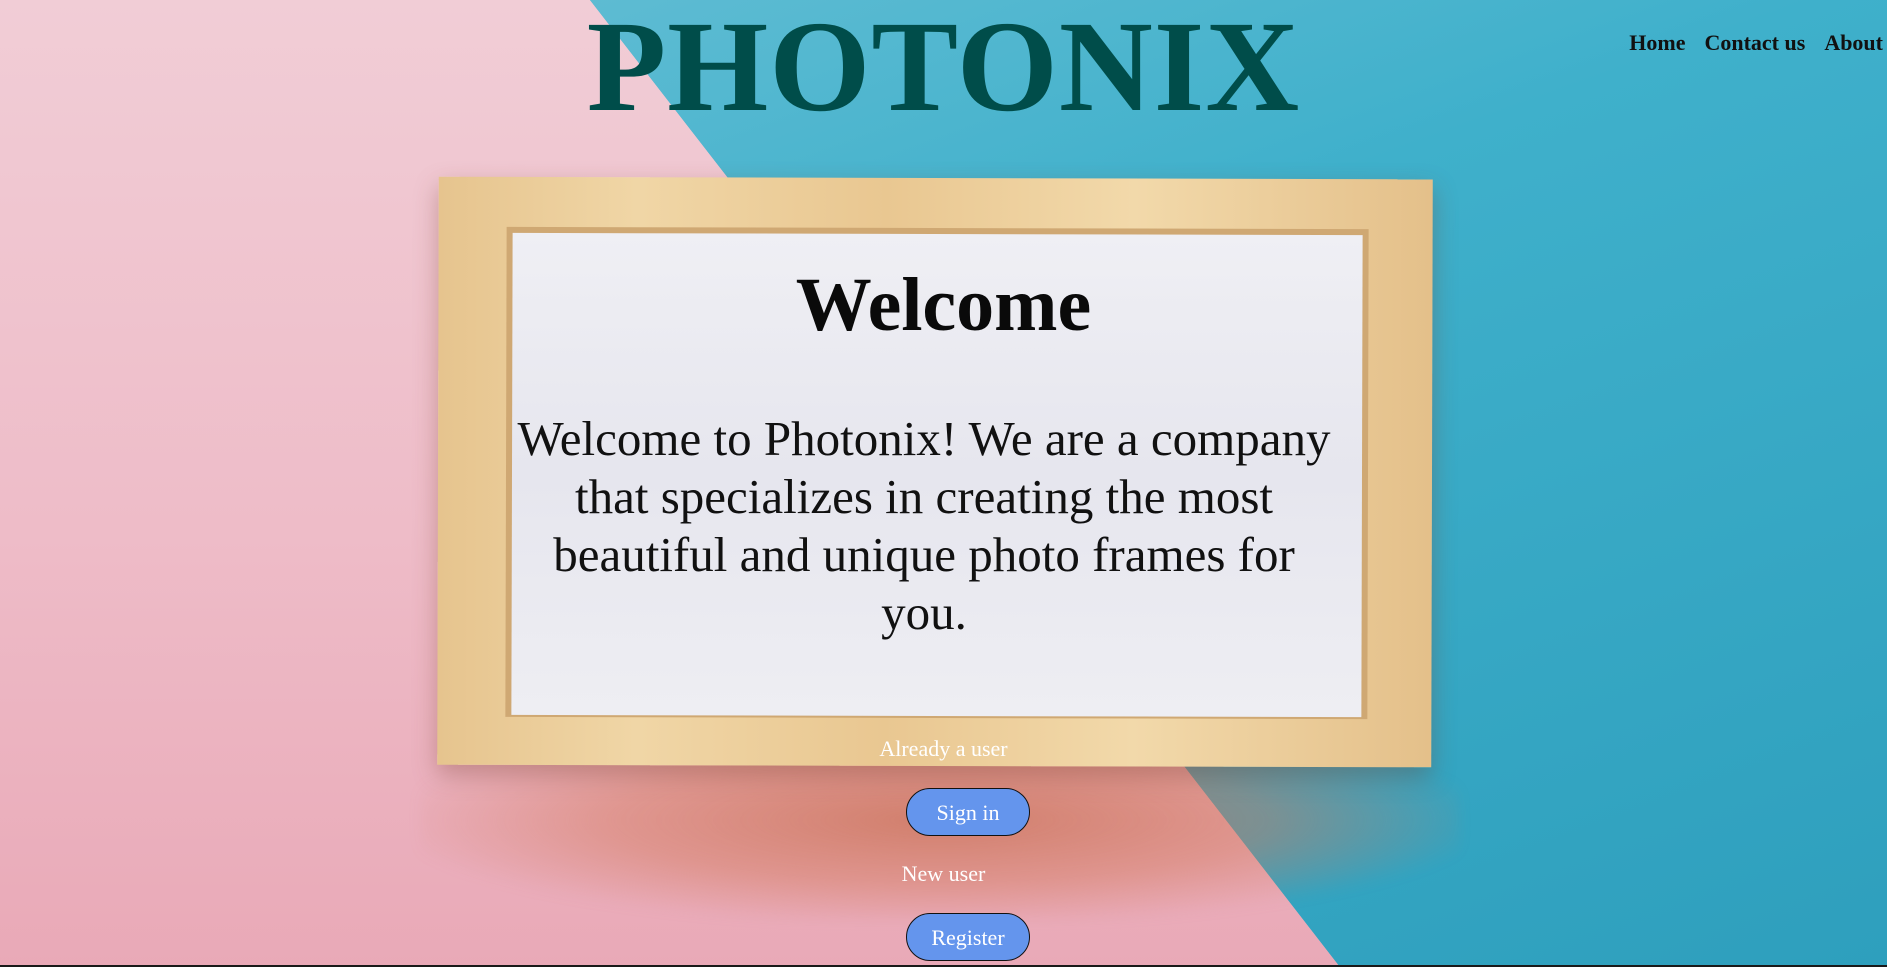  I want to click on nav-link-about: About, so click(1853, 43).